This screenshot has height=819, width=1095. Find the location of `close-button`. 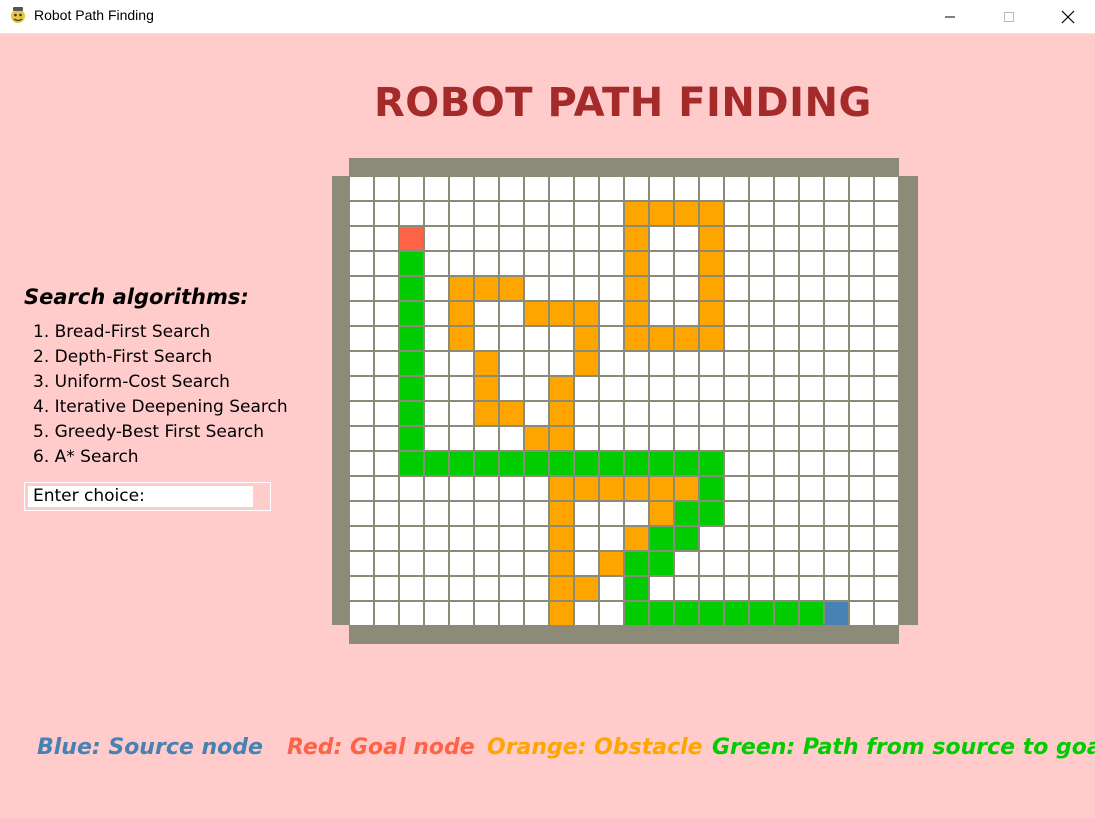

close-button is located at coordinates (1068, 16).